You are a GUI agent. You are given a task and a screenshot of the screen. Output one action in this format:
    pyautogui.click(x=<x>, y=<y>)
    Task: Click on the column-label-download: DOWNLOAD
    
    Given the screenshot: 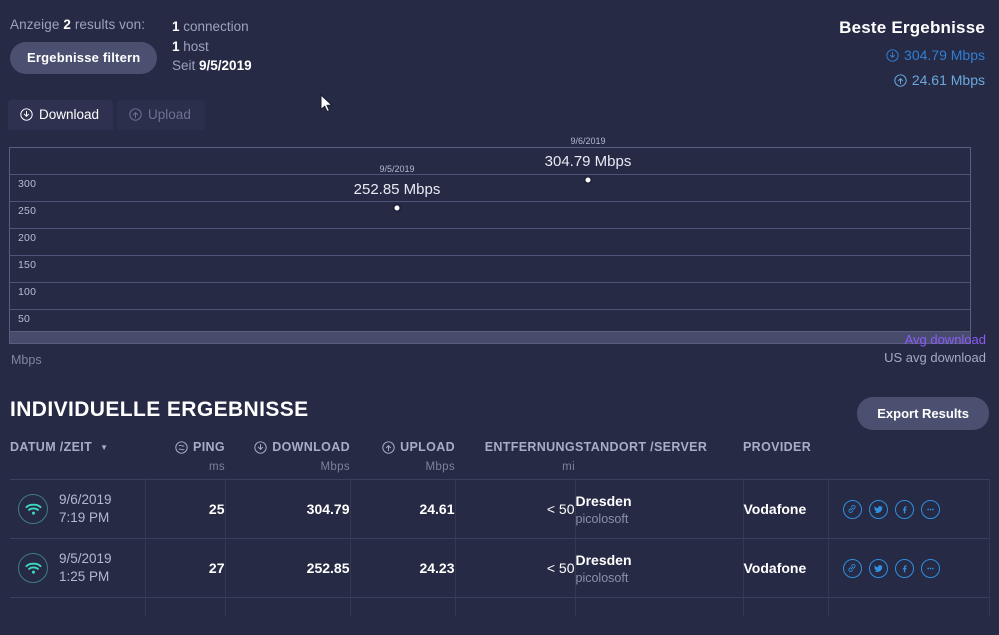 What is the action you would take?
    pyautogui.click(x=311, y=447)
    